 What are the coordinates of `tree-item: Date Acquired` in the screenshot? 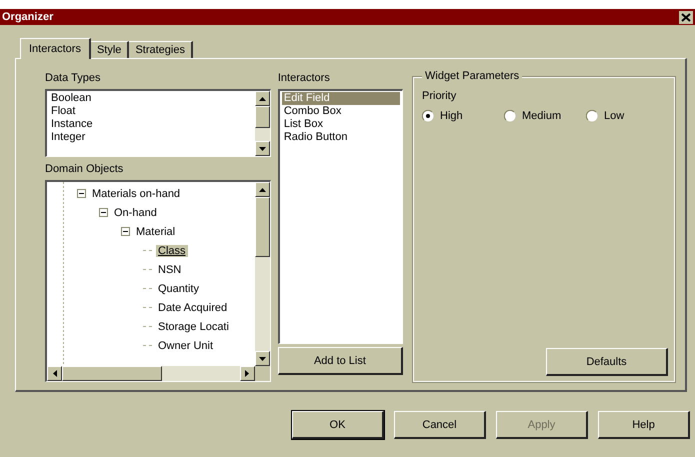 It's located at (193, 308).